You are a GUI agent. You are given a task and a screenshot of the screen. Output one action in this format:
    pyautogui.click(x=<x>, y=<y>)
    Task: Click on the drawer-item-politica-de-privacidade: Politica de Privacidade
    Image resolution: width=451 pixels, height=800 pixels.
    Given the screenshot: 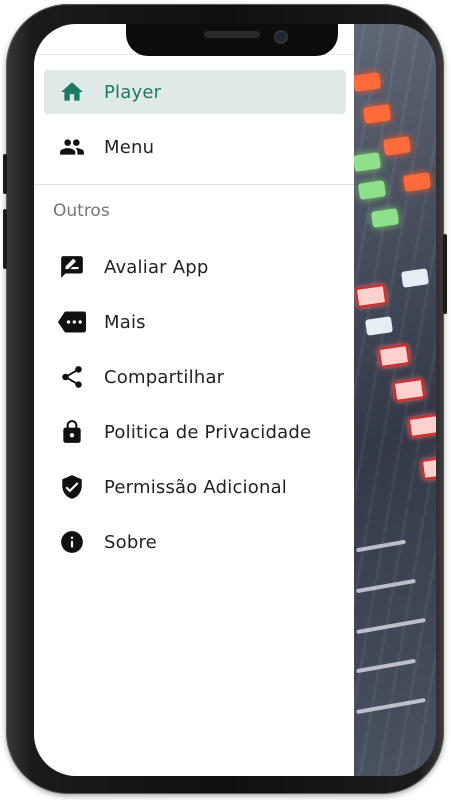 What is the action you would take?
    pyautogui.click(x=195, y=432)
    